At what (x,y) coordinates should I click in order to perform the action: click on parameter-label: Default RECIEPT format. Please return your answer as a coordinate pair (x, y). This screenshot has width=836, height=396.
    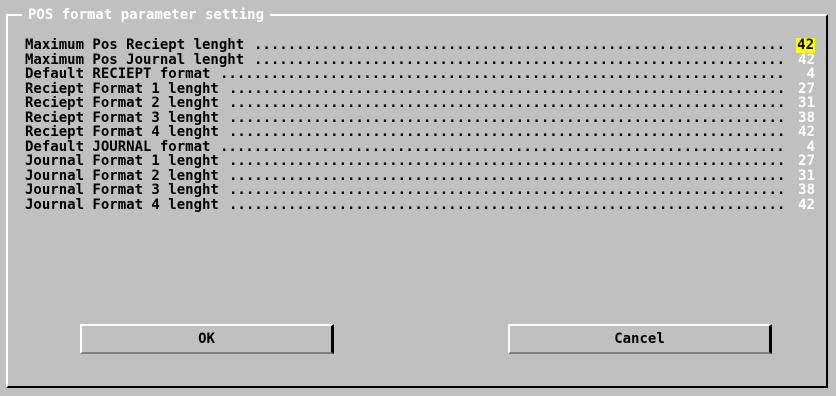
    Looking at the image, I should click on (118, 74).